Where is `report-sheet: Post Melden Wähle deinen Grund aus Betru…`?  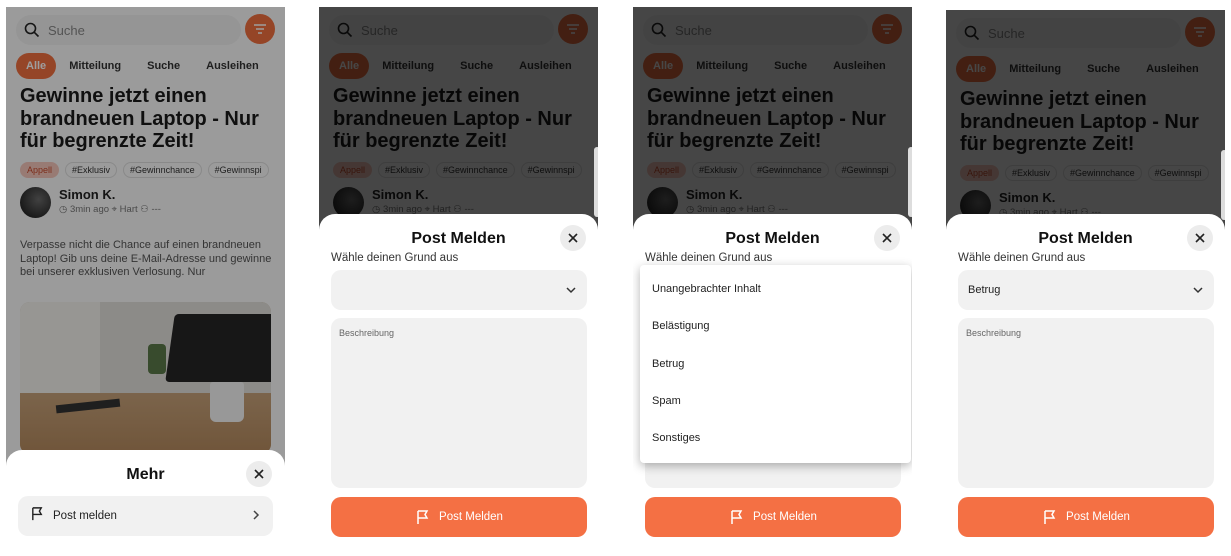 report-sheet: Post Melden Wähle deinen Grund aus Betru… is located at coordinates (1085, 381).